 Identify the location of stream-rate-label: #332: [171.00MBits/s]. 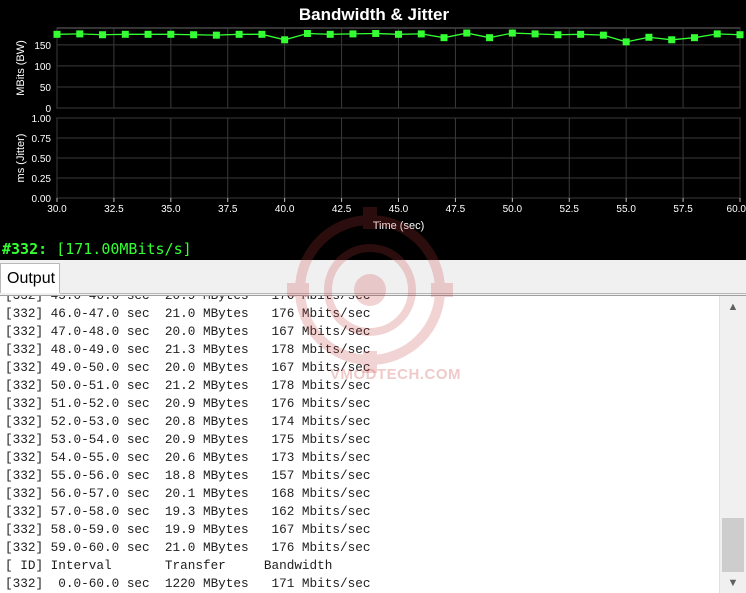
(97, 249).